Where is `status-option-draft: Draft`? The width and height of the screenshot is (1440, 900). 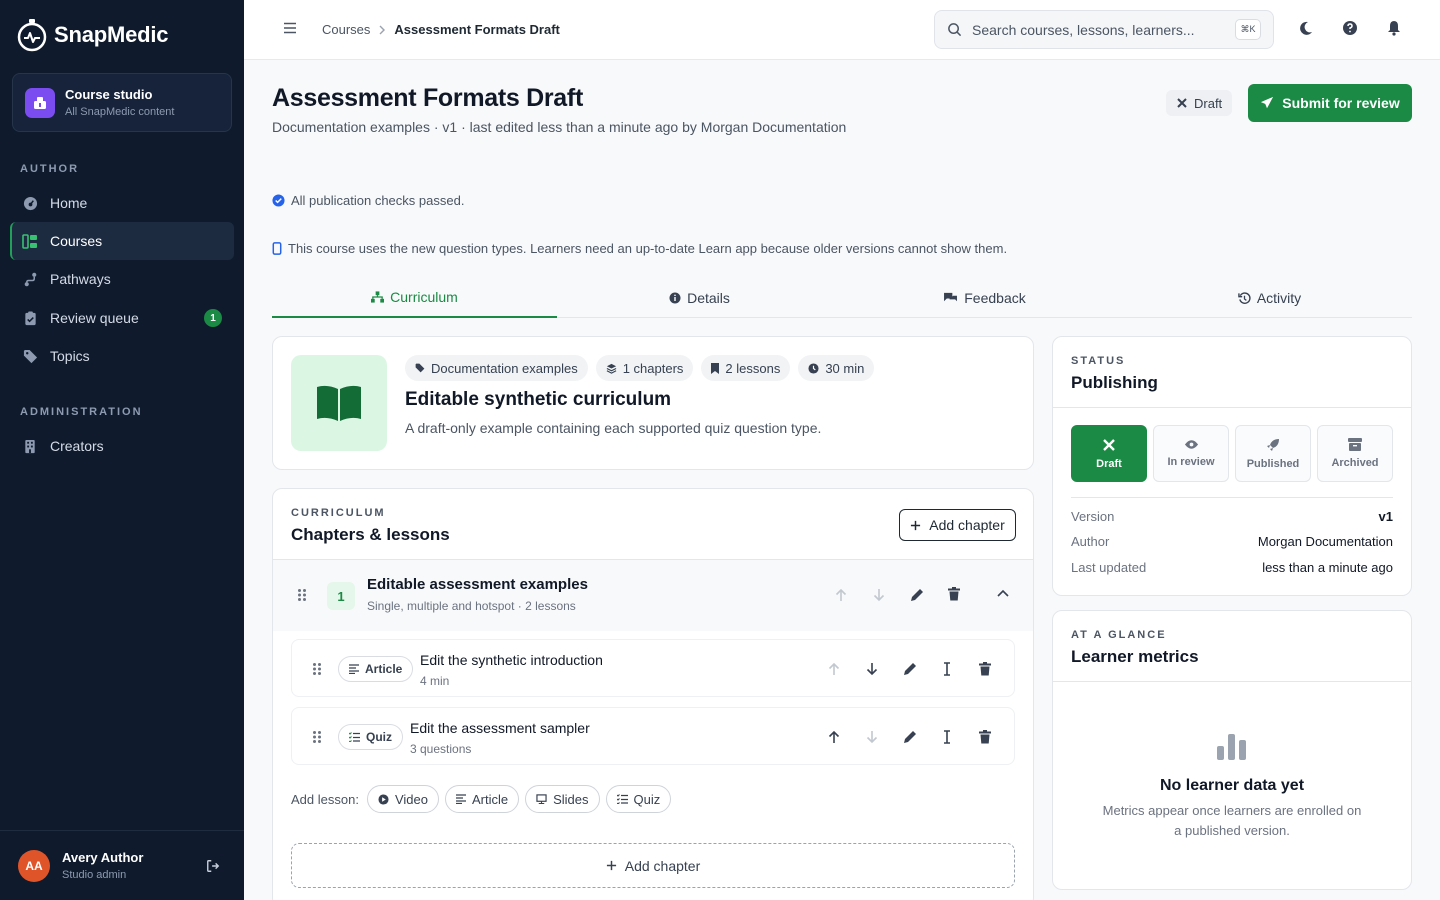 status-option-draft: Draft is located at coordinates (1109, 453).